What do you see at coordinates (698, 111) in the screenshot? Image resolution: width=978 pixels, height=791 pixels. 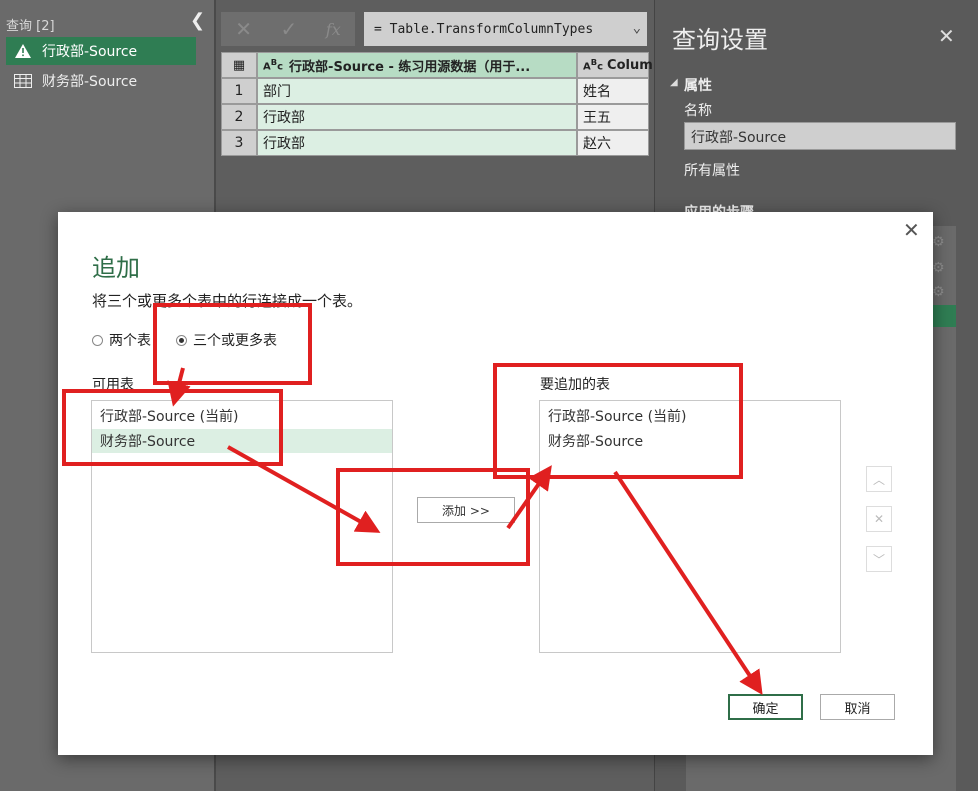 I see `name-label: 名称` at bounding box center [698, 111].